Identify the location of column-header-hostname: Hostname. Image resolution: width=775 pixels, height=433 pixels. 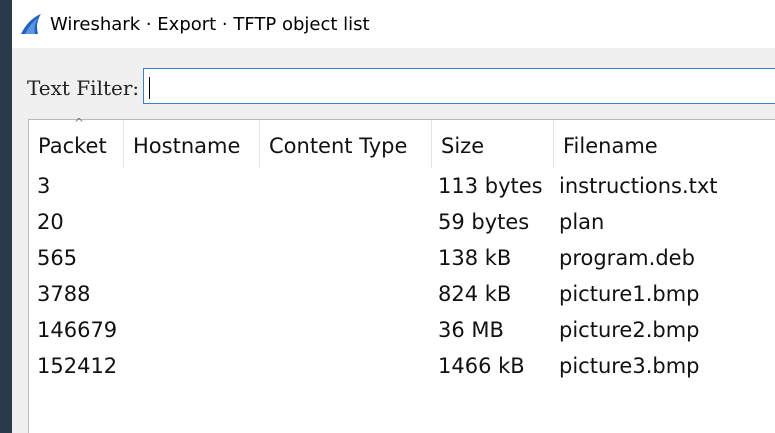
(192, 144).